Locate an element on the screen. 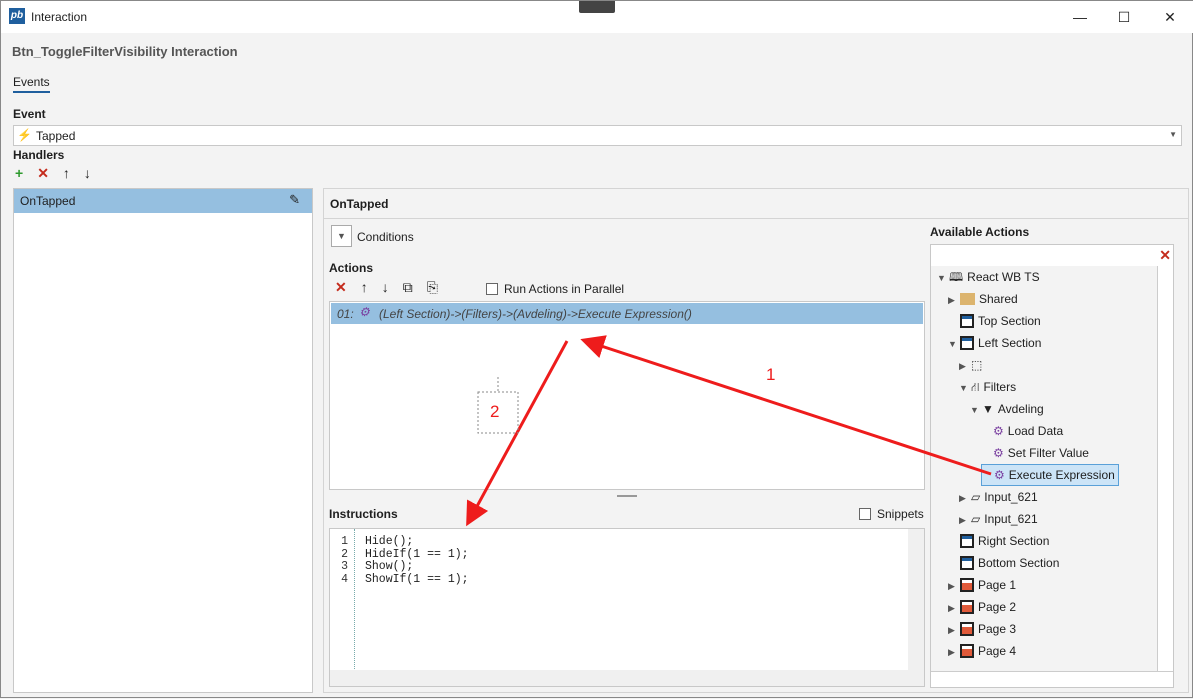 The image size is (1193, 699). annotation-overlay is located at coordinates (729, 431).